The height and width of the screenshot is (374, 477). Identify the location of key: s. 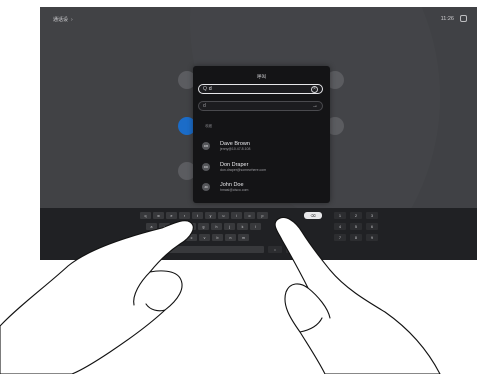
(164, 226).